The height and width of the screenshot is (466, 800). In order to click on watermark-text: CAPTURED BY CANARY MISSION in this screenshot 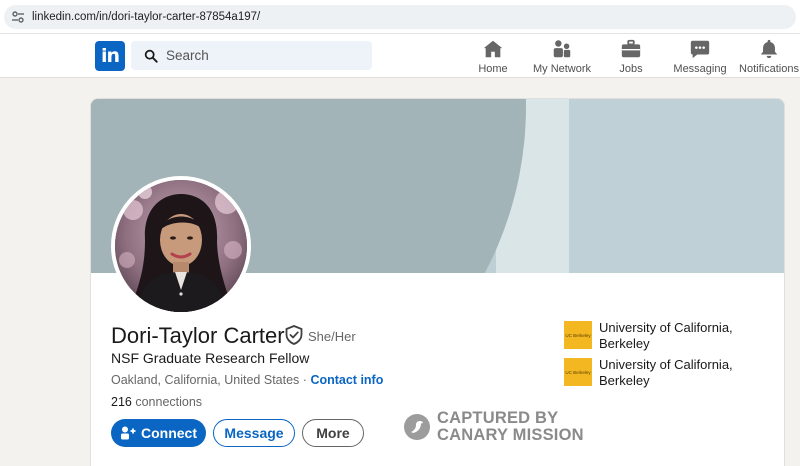, I will do `click(510, 427)`.